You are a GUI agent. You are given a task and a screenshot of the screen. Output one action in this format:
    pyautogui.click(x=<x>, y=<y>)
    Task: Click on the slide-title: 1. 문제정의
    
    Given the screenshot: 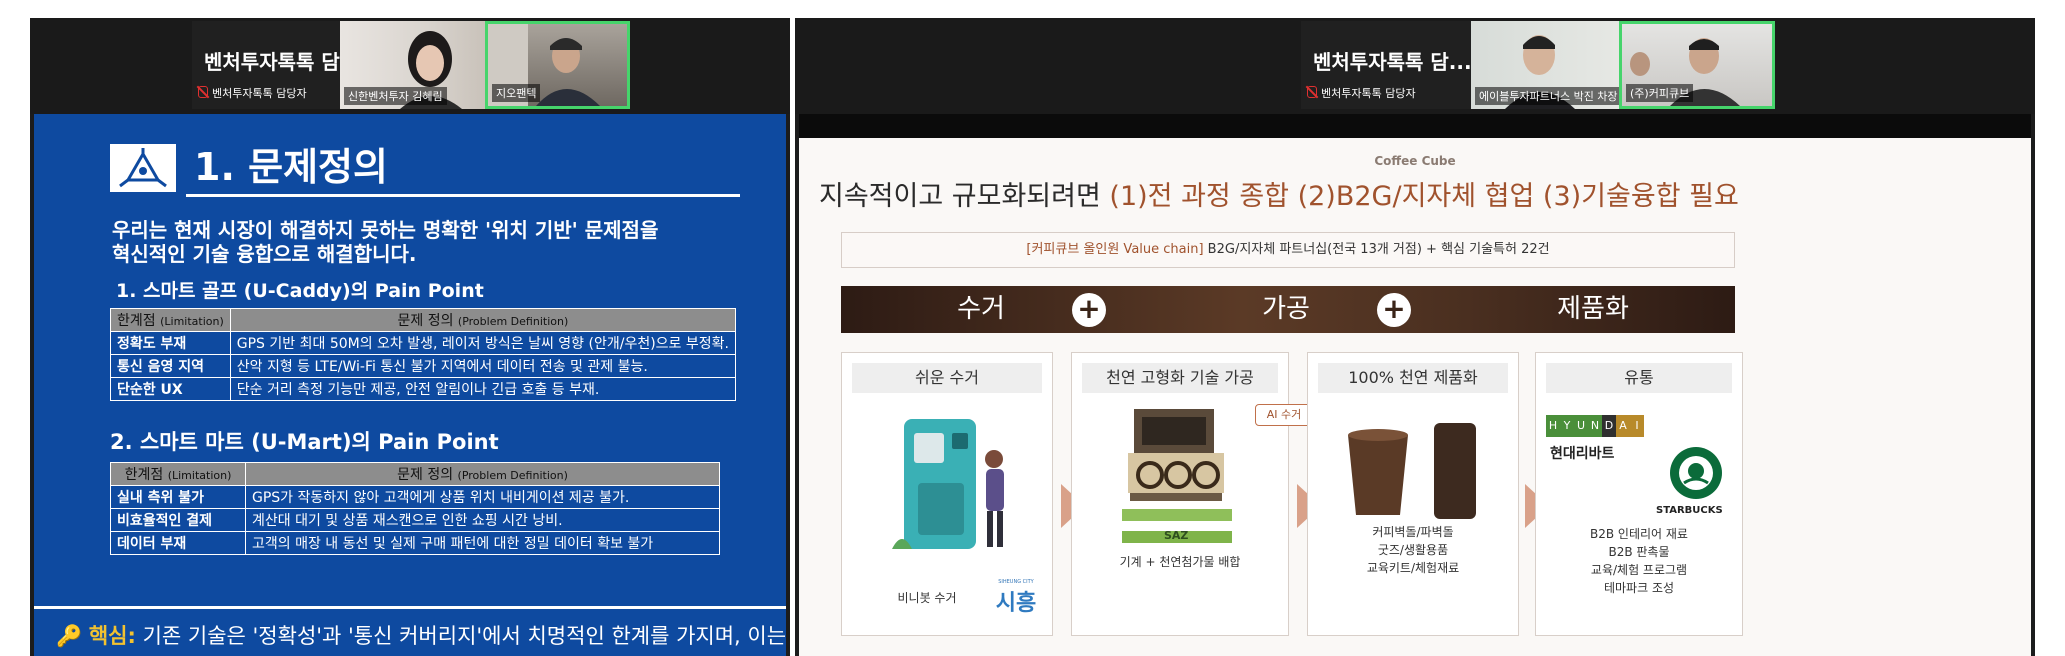 What is the action you would take?
    pyautogui.click(x=291, y=167)
    